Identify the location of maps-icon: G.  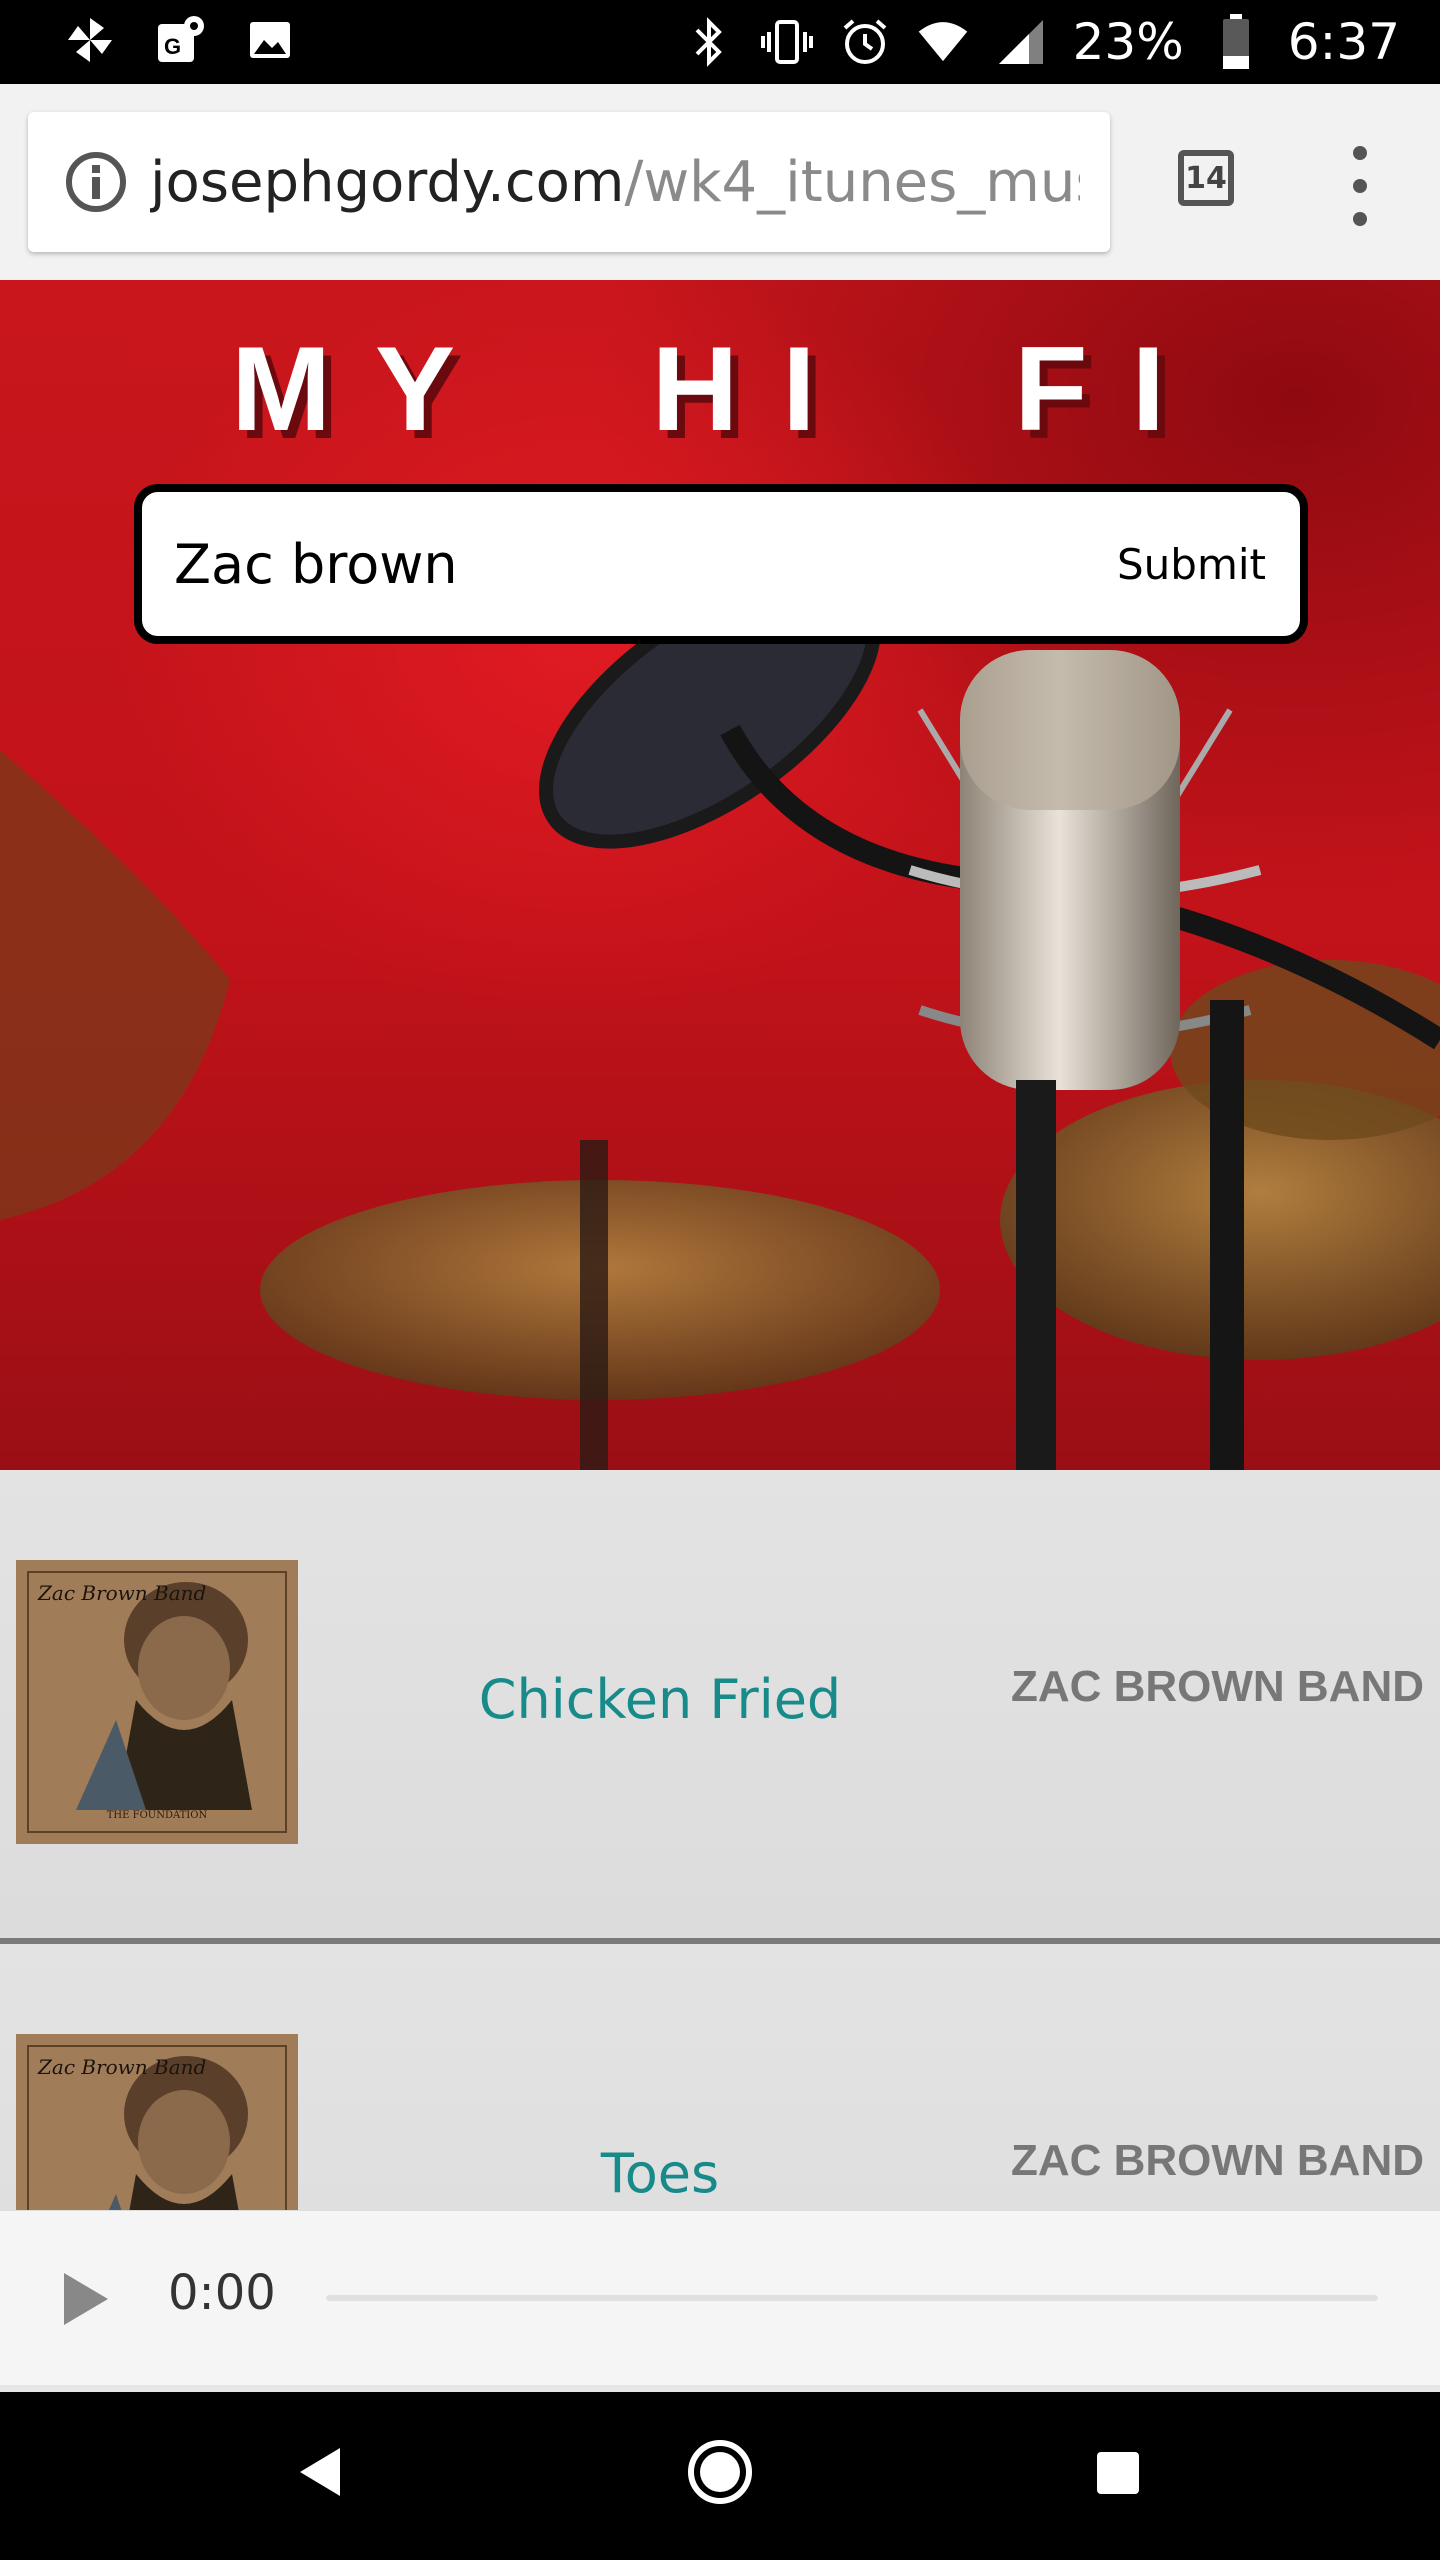
(180, 40).